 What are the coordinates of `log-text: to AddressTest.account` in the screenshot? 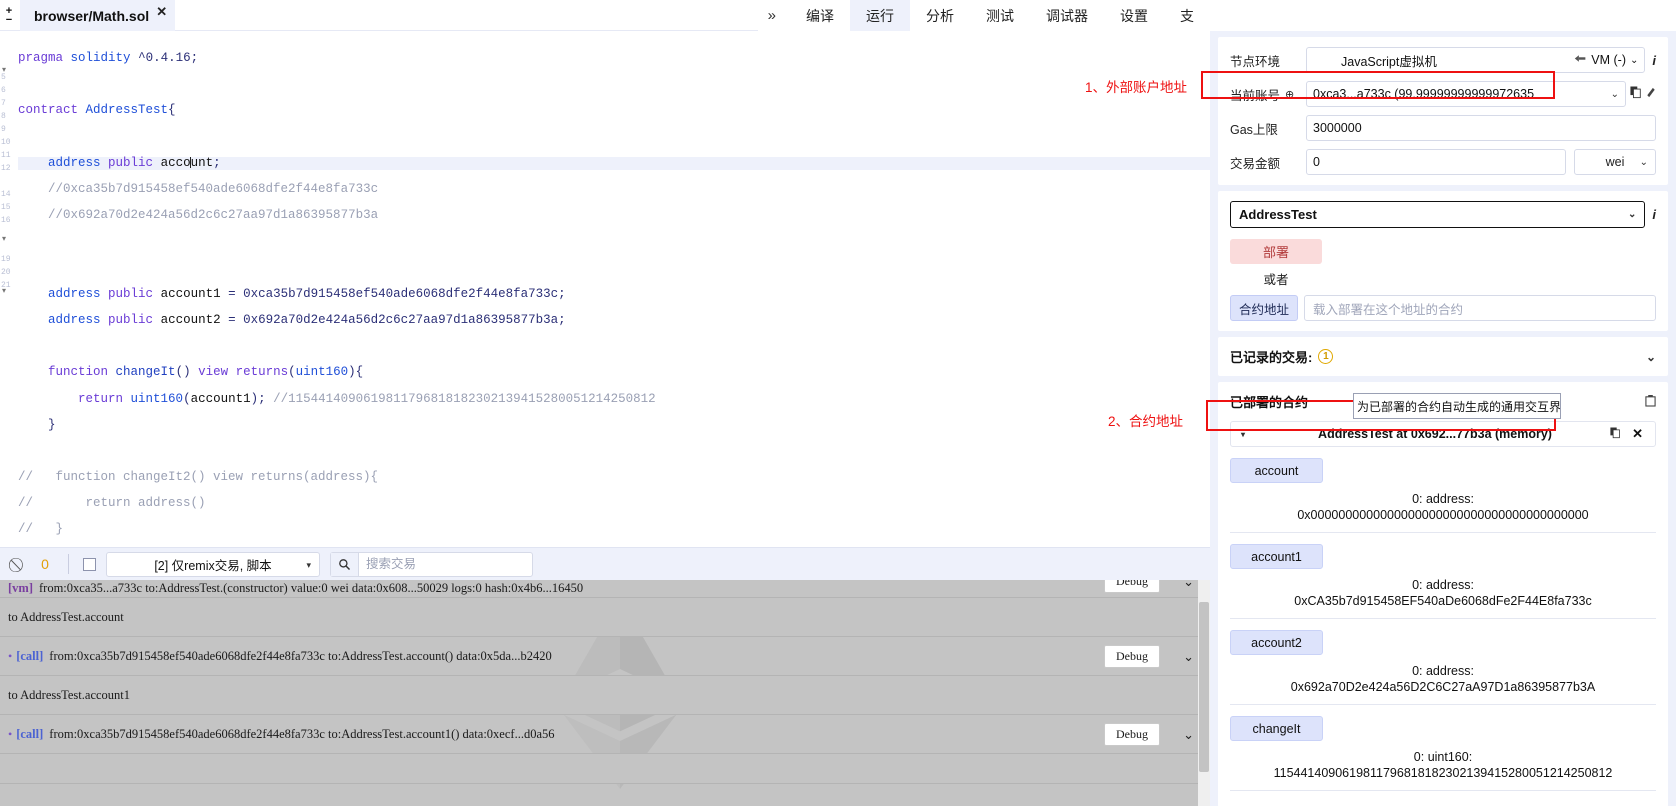 It's located at (66, 616).